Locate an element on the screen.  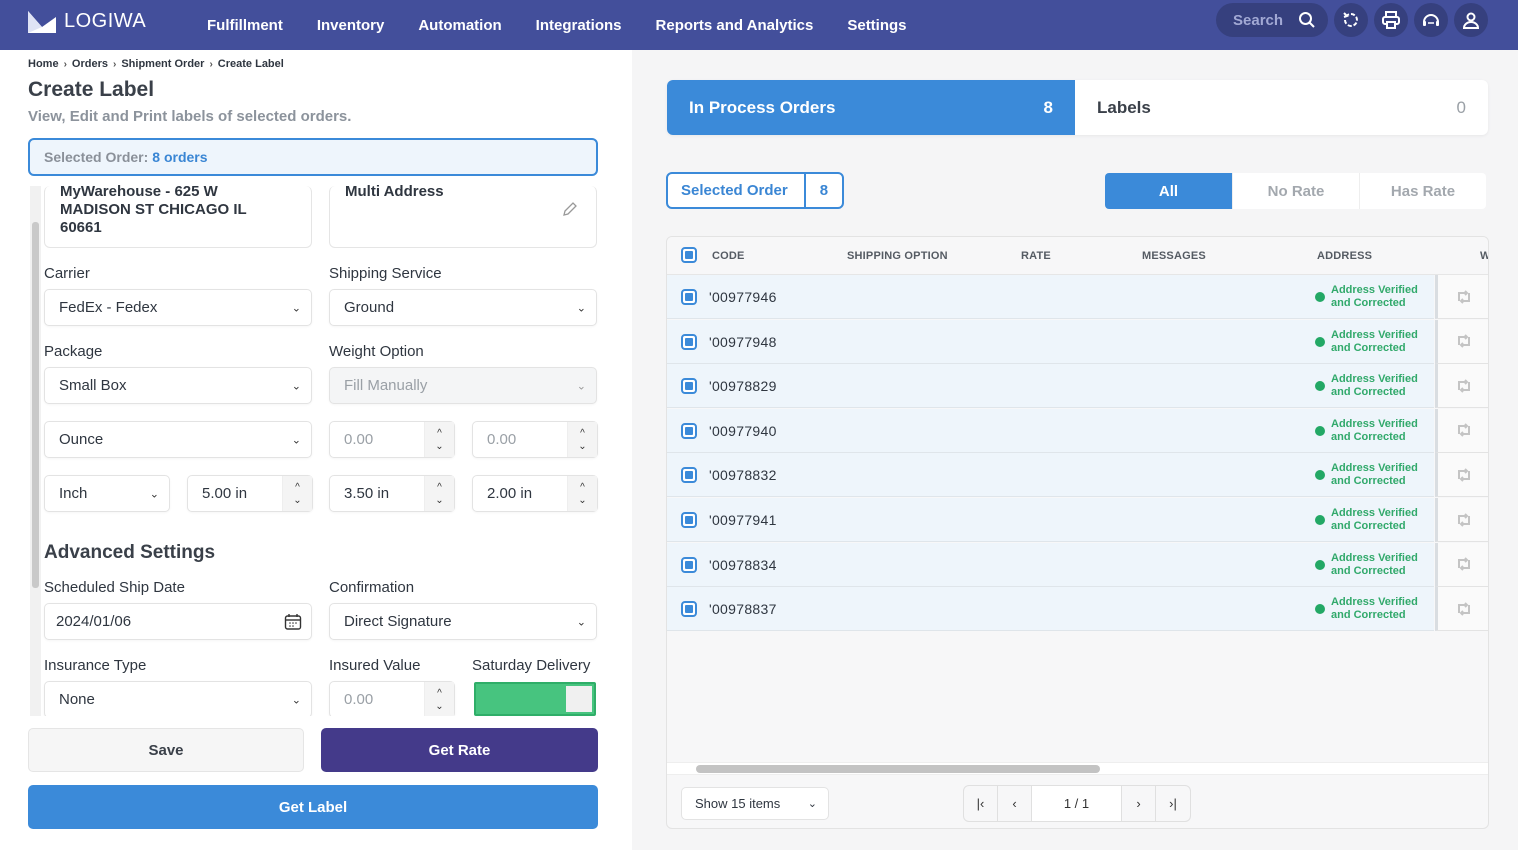
col-w: W is located at coordinates (1484, 256).